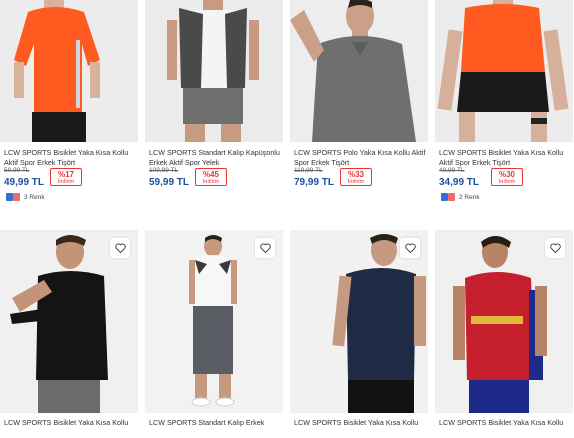 The image size is (574, 438). What do you see at coordinates (308, 170) in the screenshot?
I see `old-price: 119,99 TL` at bounding box center [308, 170].